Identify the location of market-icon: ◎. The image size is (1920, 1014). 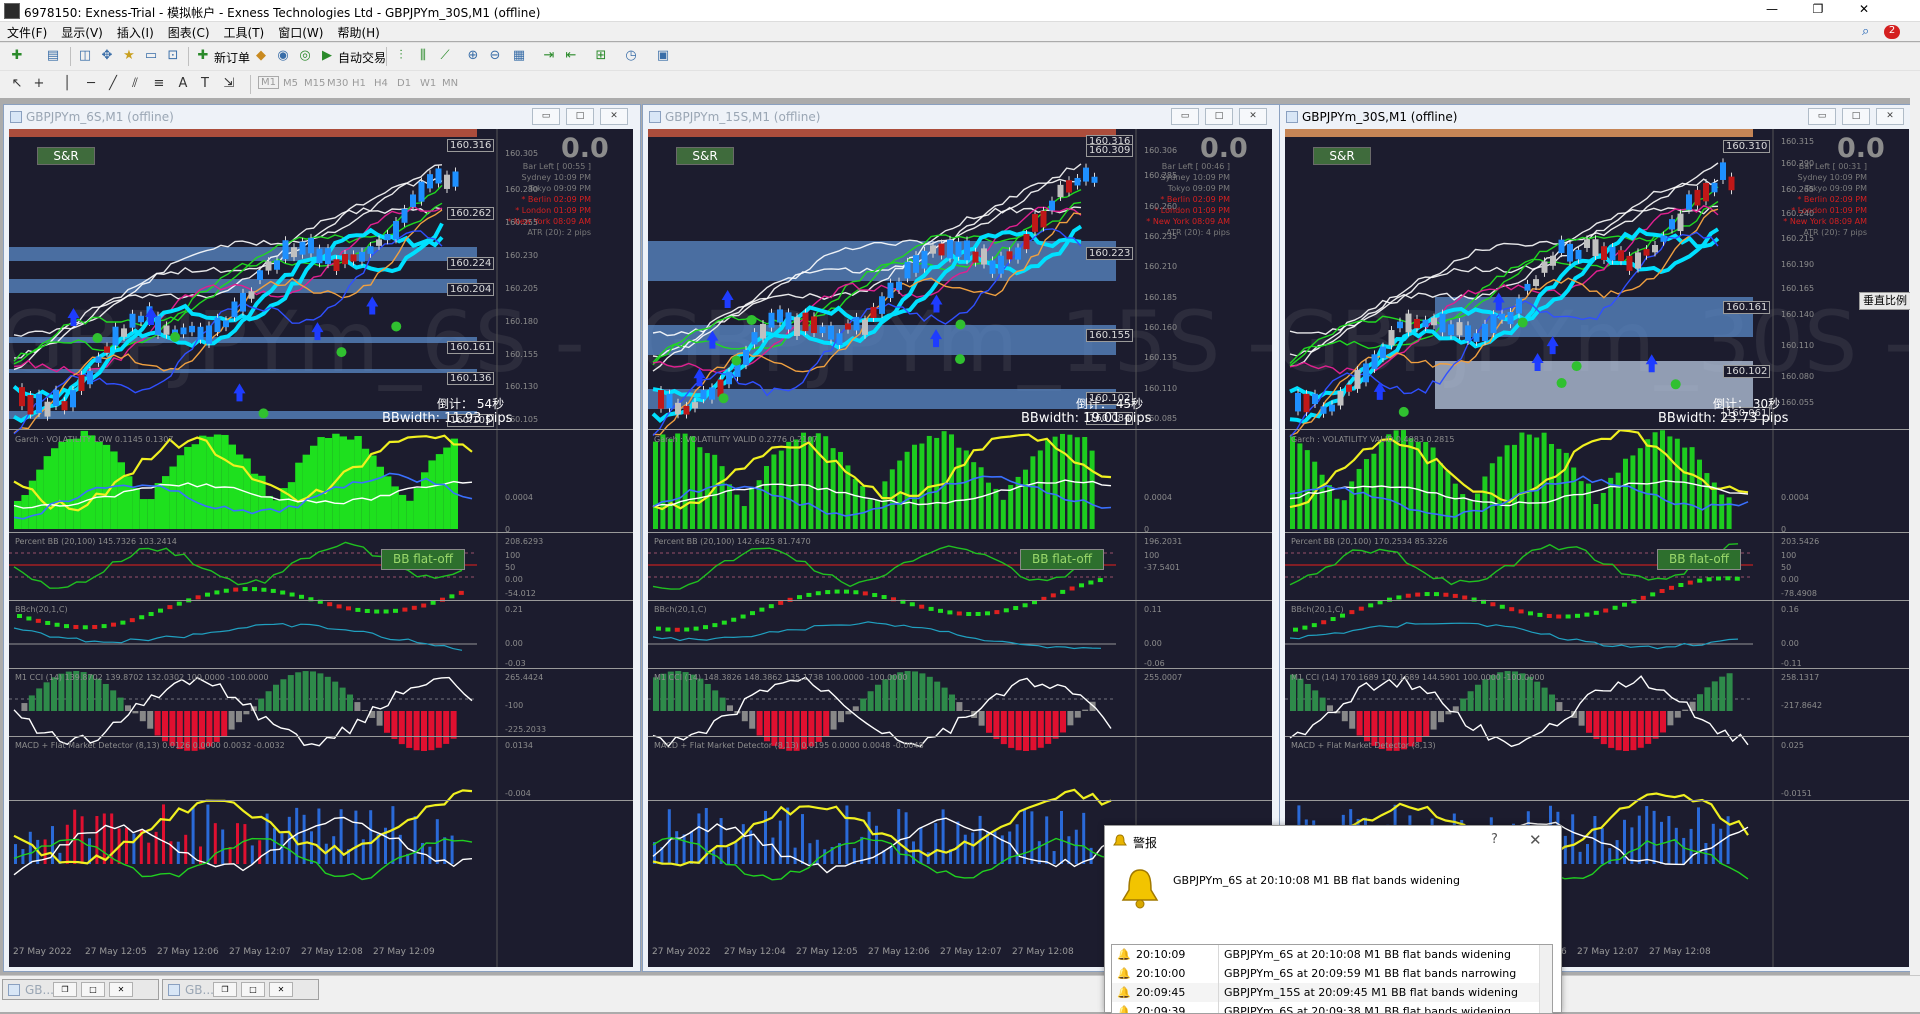
(305, 56).